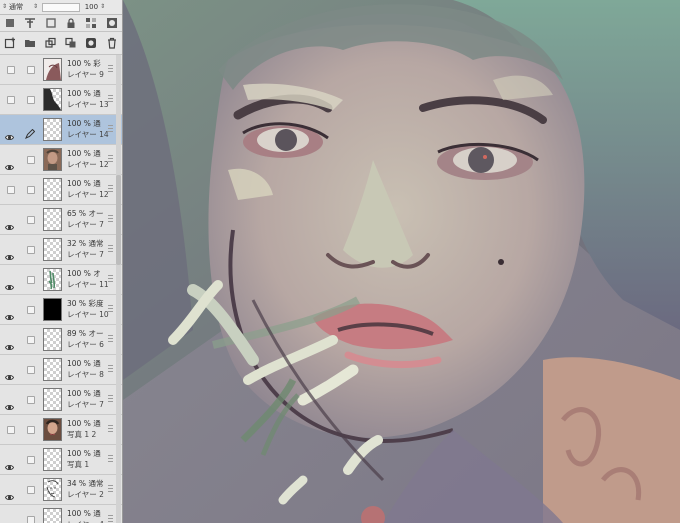 This screenshot has height=523, width=680. Describe the element at coordinates (61, 100) in the screenshot. I see `layer-row: 100 % 通レイヤー 13` at that location.